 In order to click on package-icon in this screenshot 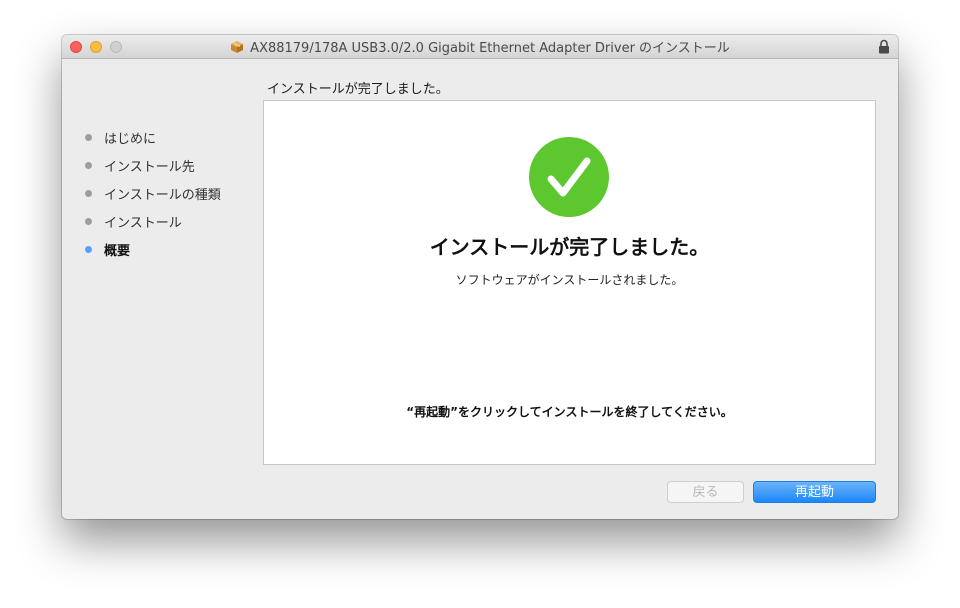, I will do `click(237, 46)`.